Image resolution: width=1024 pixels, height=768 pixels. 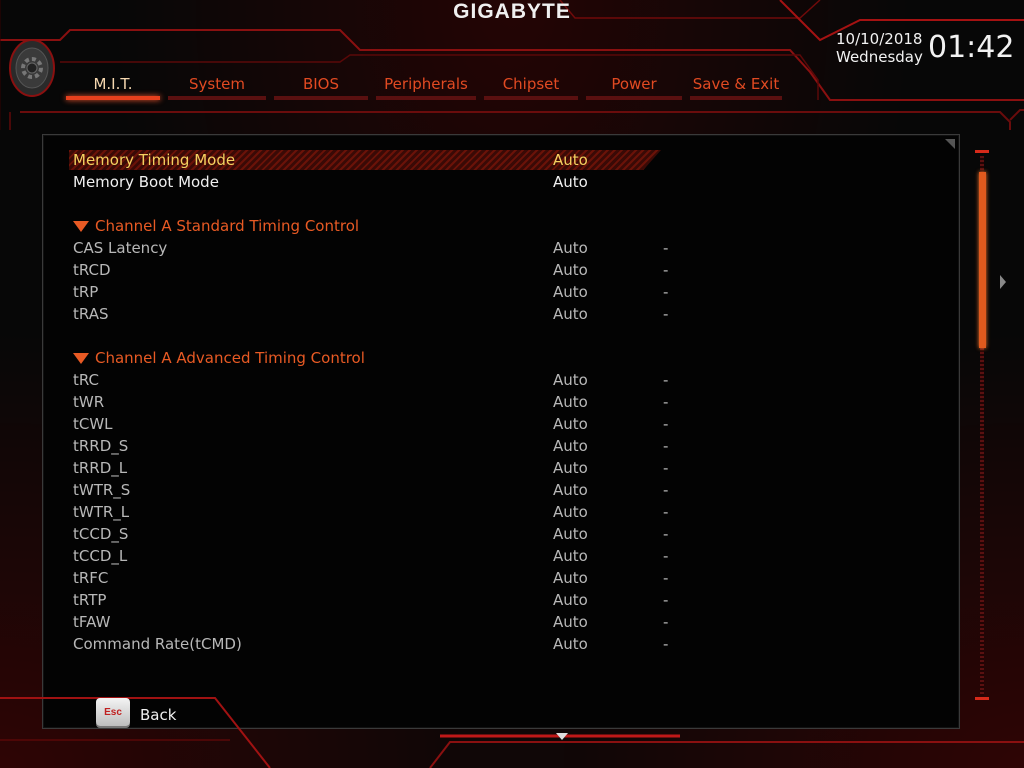 What do you see at coordinates (158, 715) in the screenshot?
I see `back-label: Back` at bounding box center [158, 715].